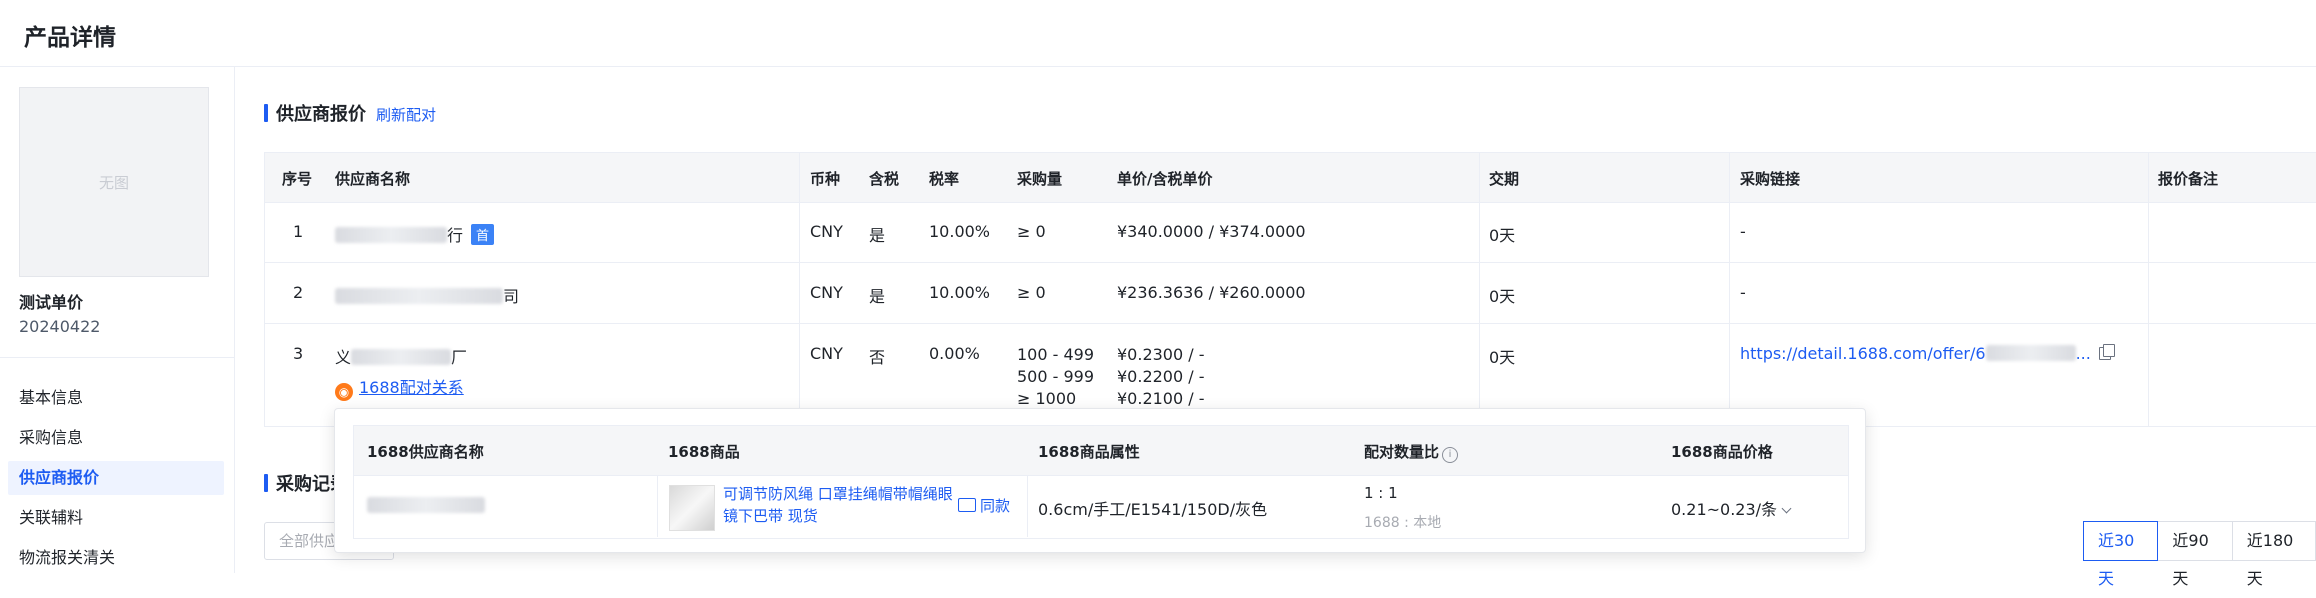 This screenshot has width=2316, height=598. Describe the element at coordinates (1770, 179) in the screenshot. I see `col-purchase-link: 采购链接` at that location.